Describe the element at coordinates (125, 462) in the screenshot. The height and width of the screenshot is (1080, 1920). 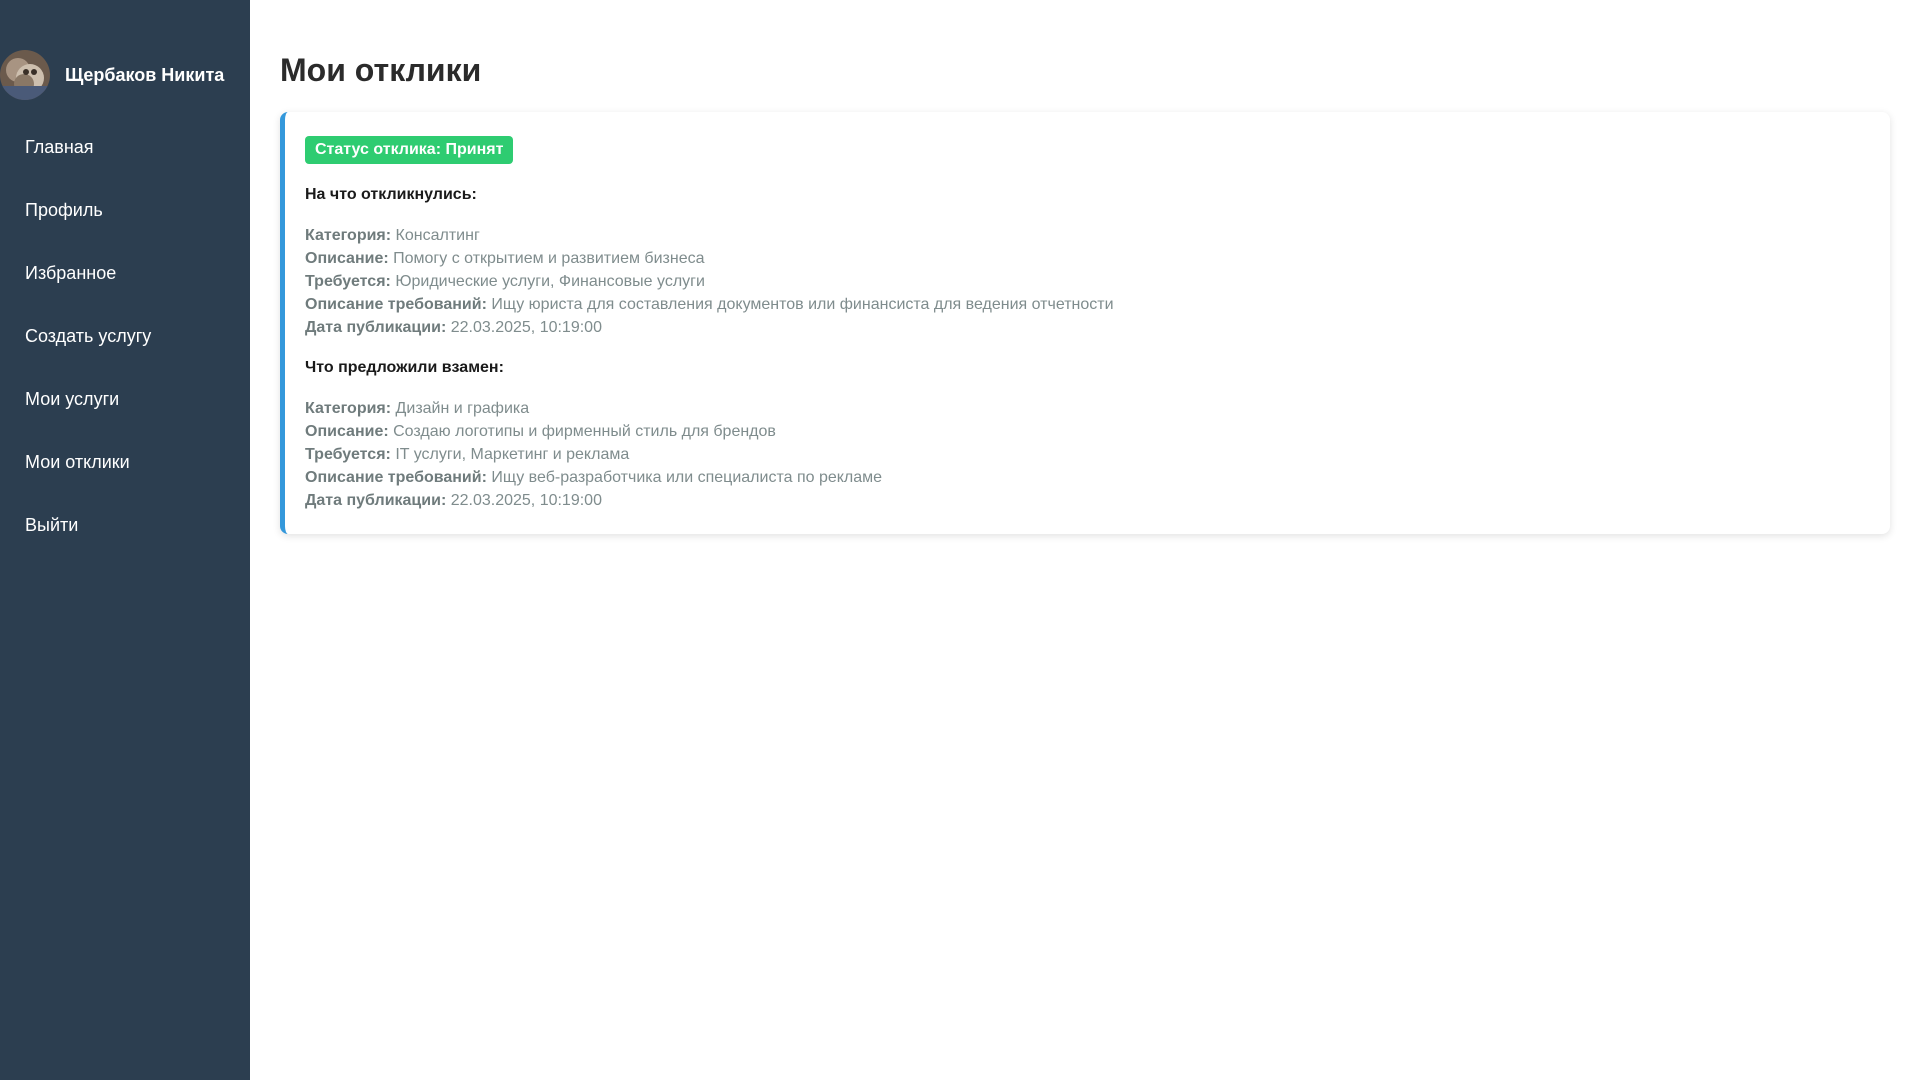
I see `sidebar-item-my-responses: Мои отклики` at that location.